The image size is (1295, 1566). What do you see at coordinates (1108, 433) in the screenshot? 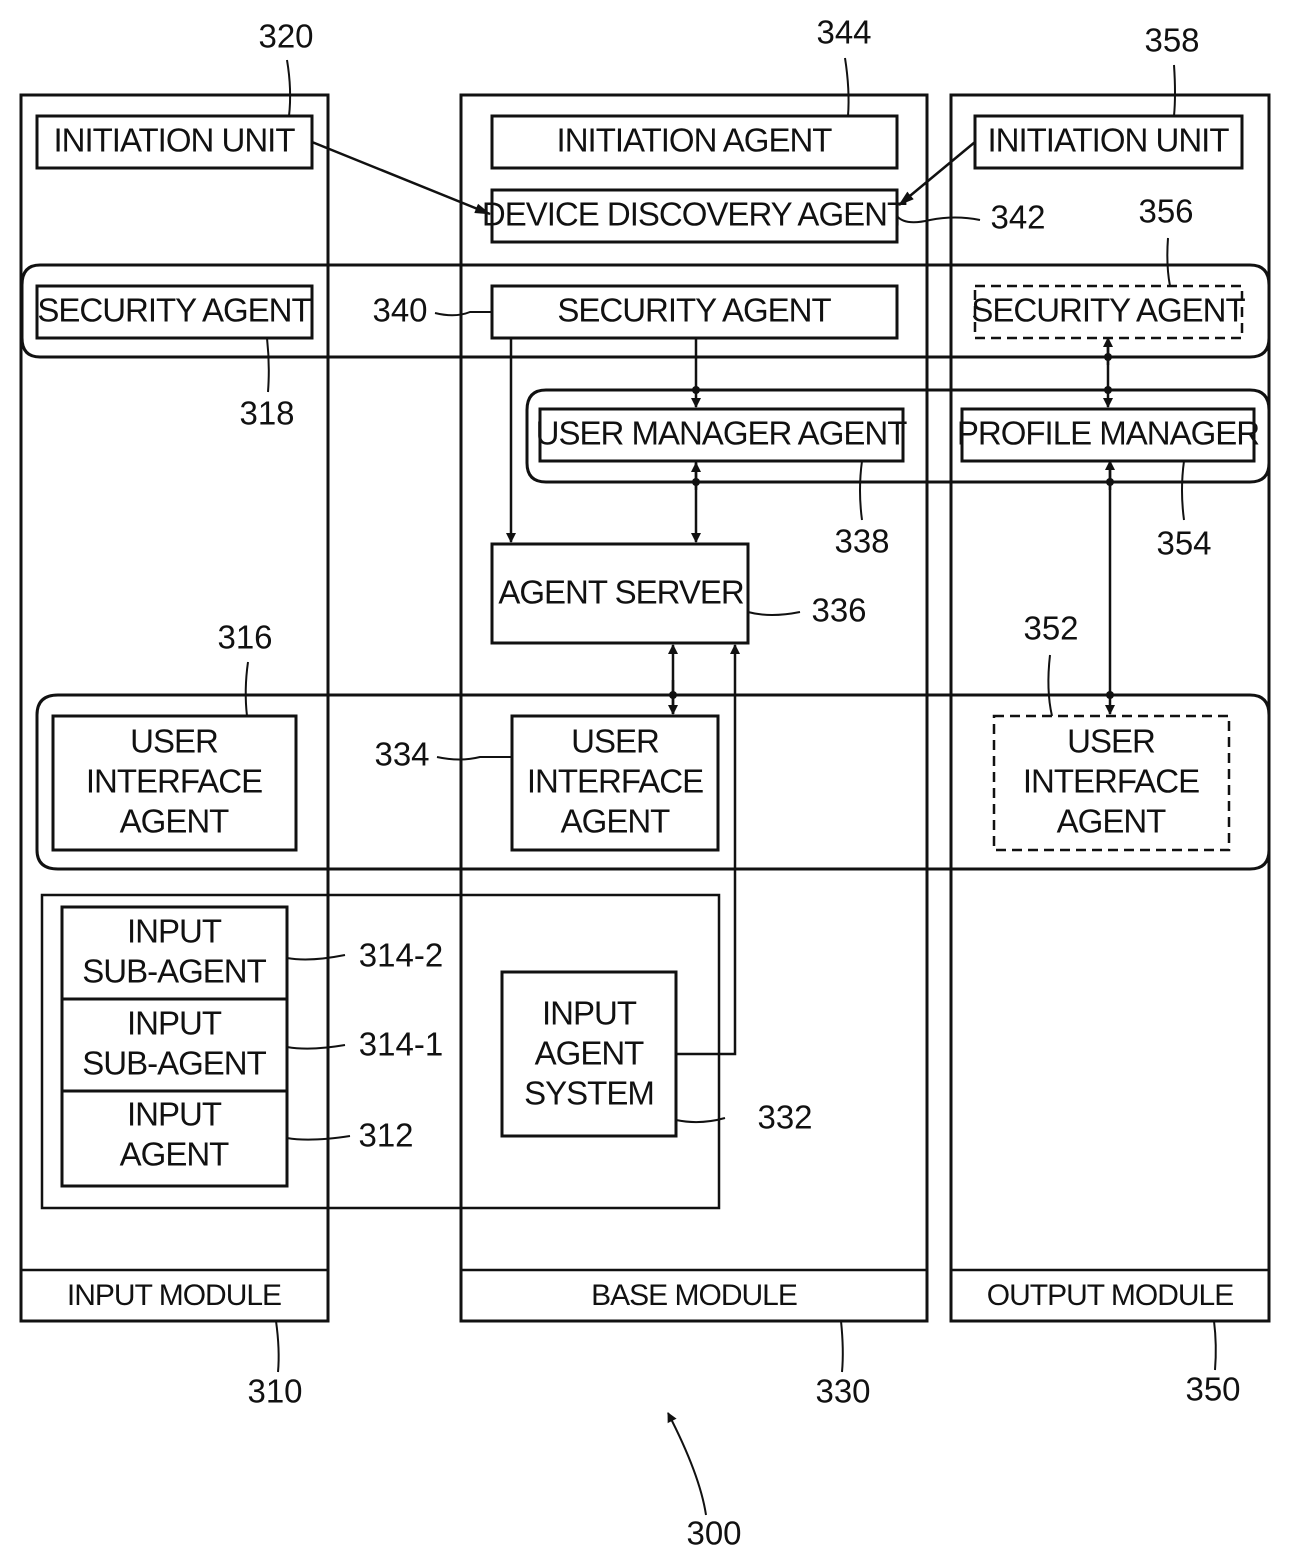
I see `profile-manager-label: PROFILE MANAGER` at bounding box center [1108, 433].